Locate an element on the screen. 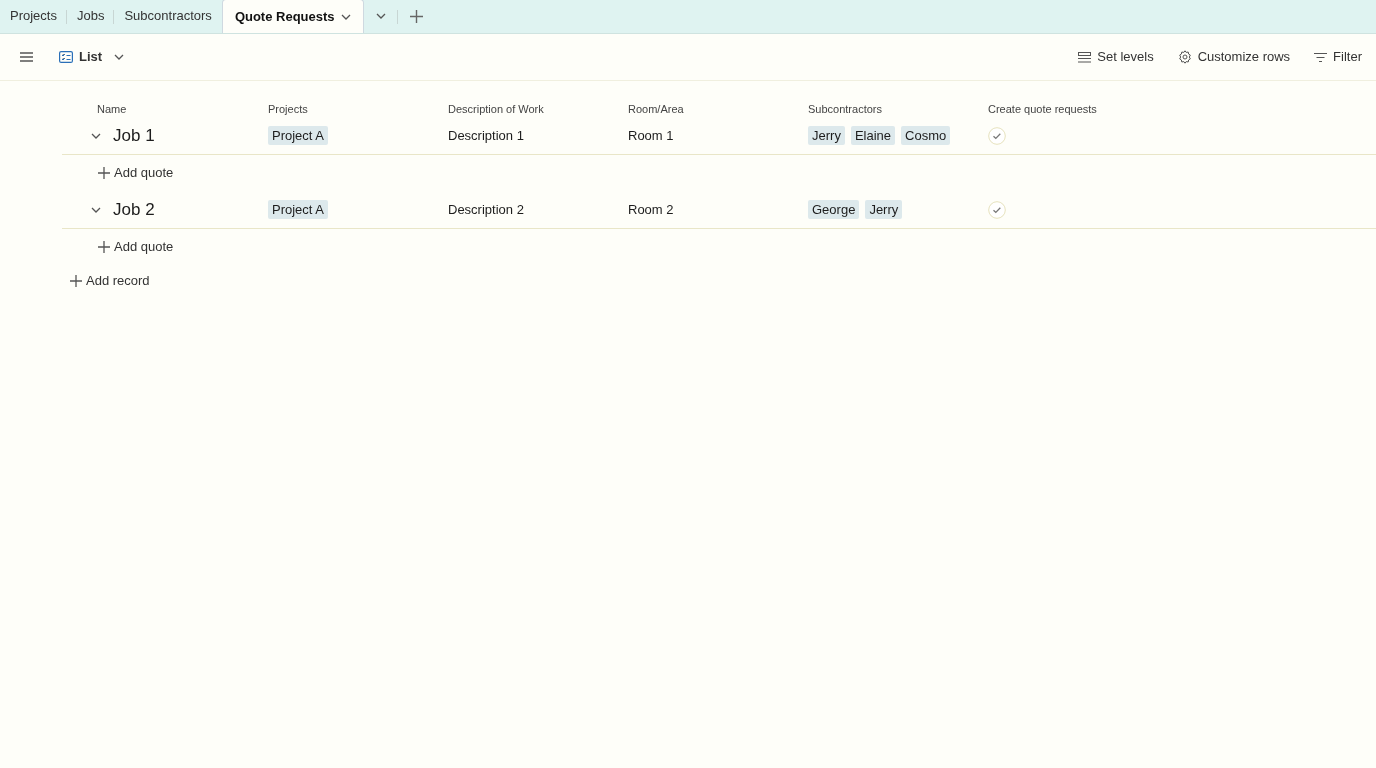 This screenshot has width=1376, height=768. toolbar-button: Filter is located at coordinates (1338, 57).